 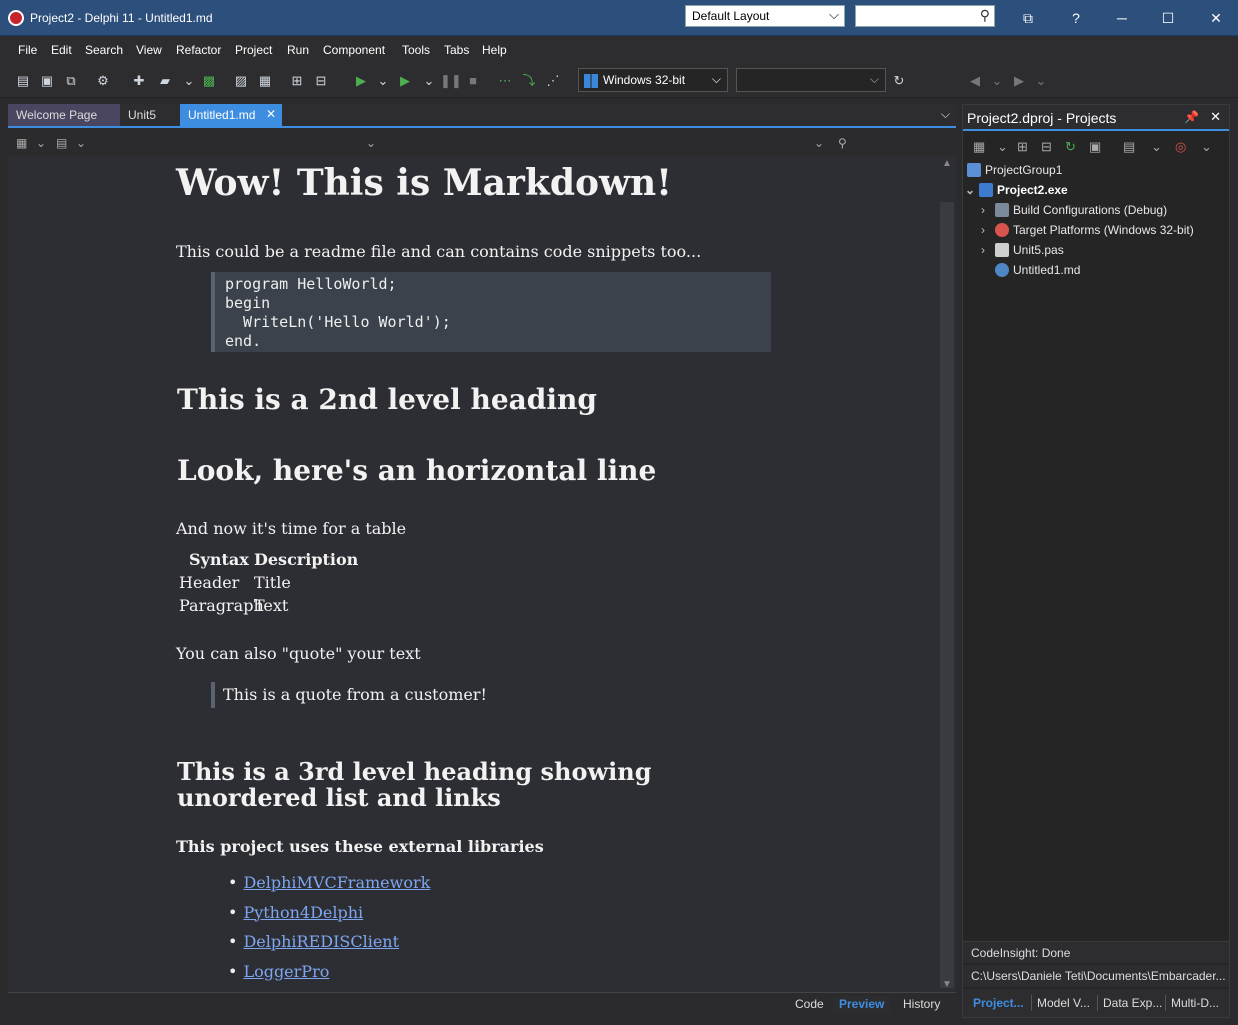 What do you see at coordinates (1168, 18) in the screenshot?
I see `maximize-button: ☐` at bounding box center [1168, 18].